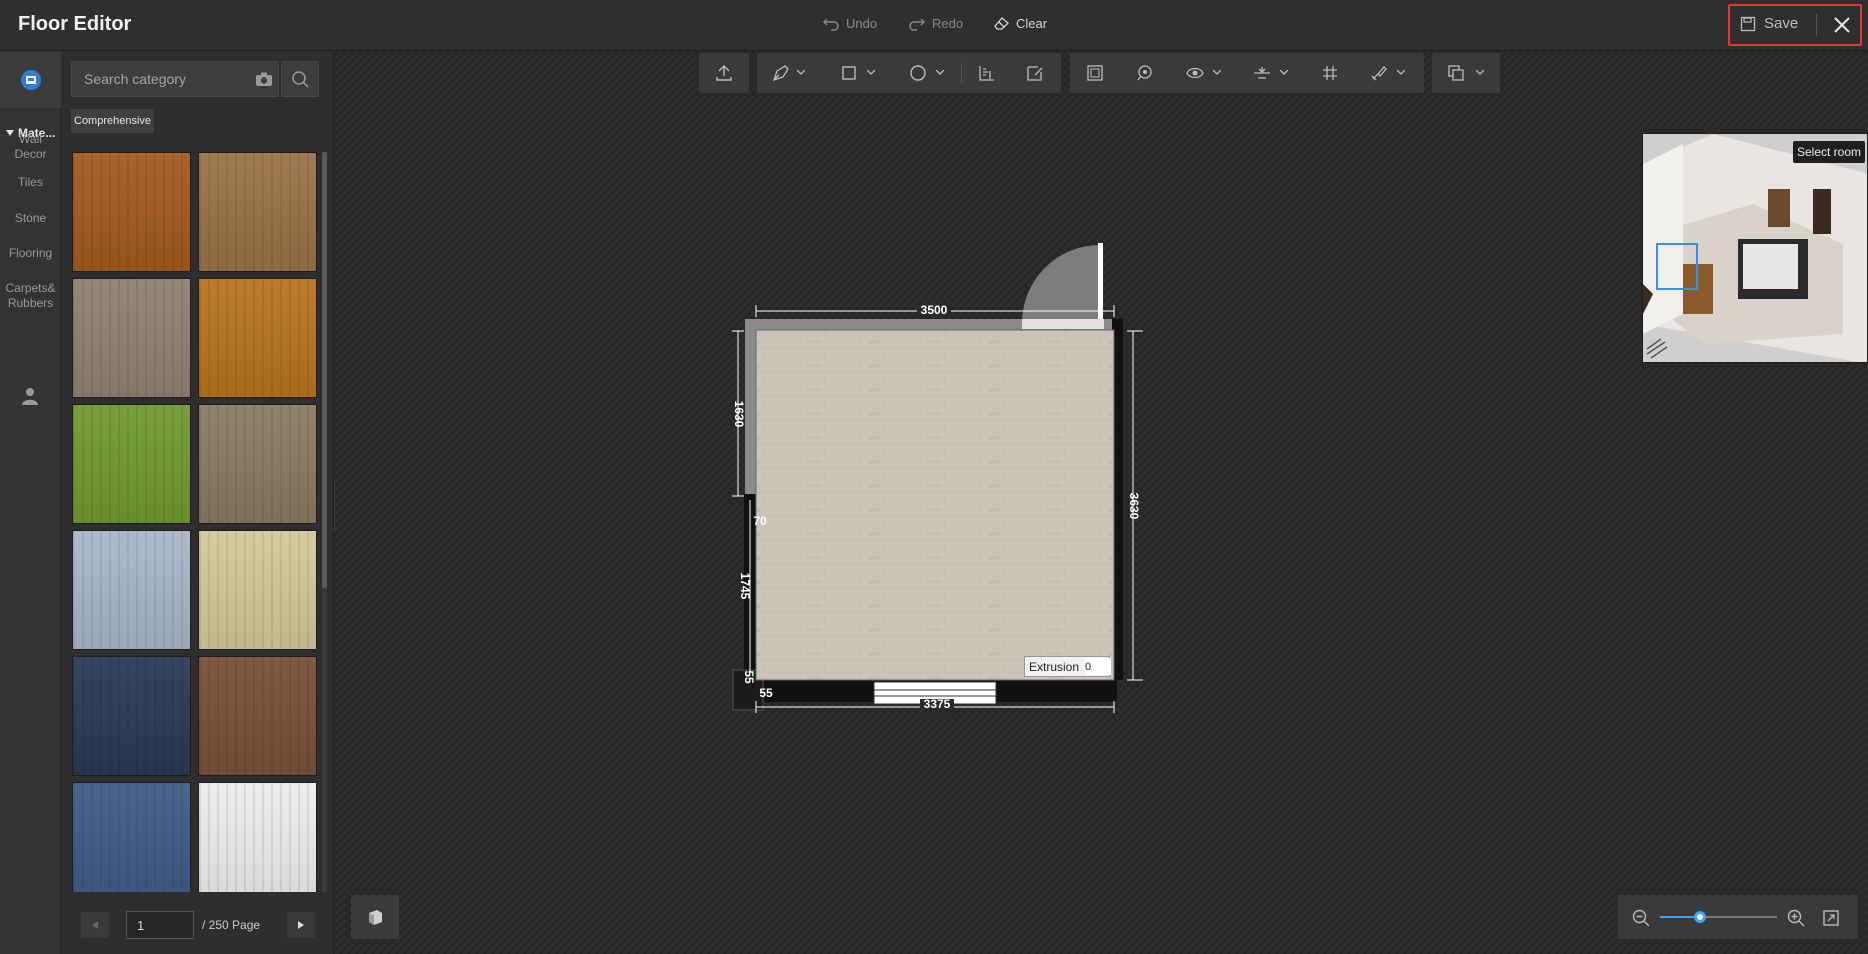 The width and height of the screenshot is (1868, 954). What do you see at coordinates (1098, 666) in the screenshot?
I see `extrusion-input` at bounding box center [1098, 666].